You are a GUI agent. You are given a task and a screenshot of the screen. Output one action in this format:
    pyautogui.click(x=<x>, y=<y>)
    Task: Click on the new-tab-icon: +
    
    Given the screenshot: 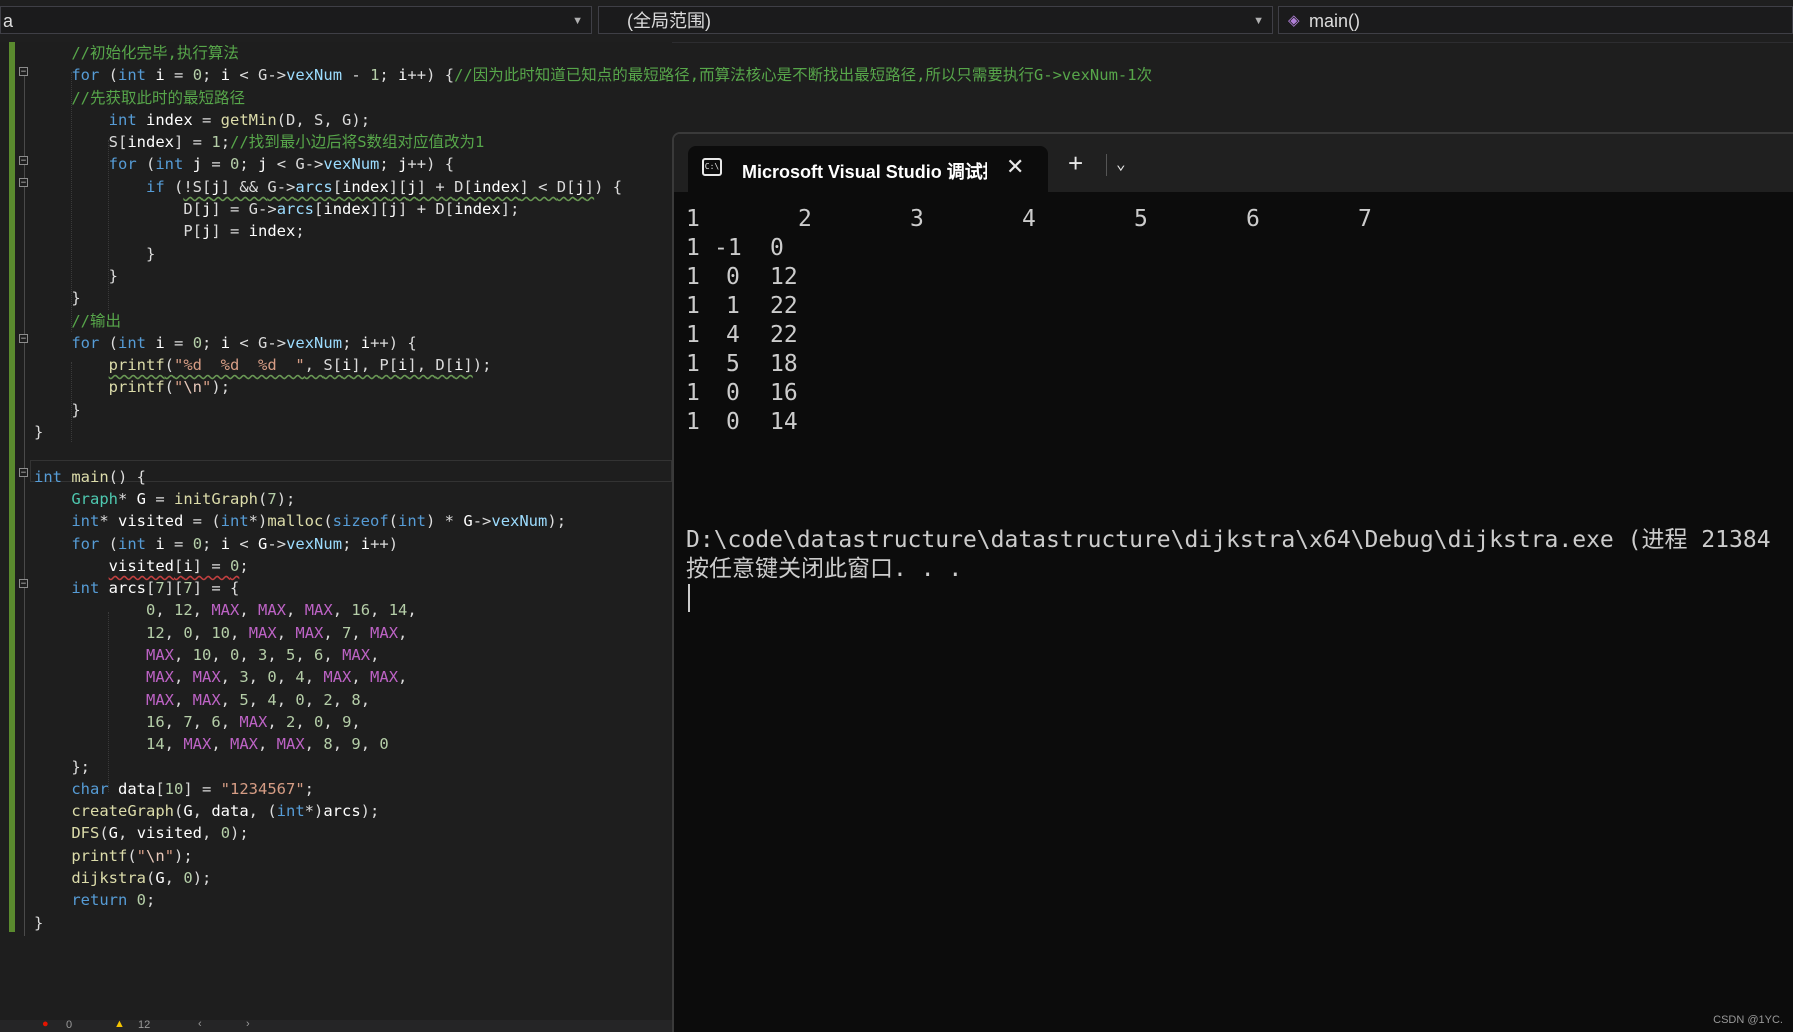 What is the action you would take?
    pyautogui.click(x=1075, y=163)
    